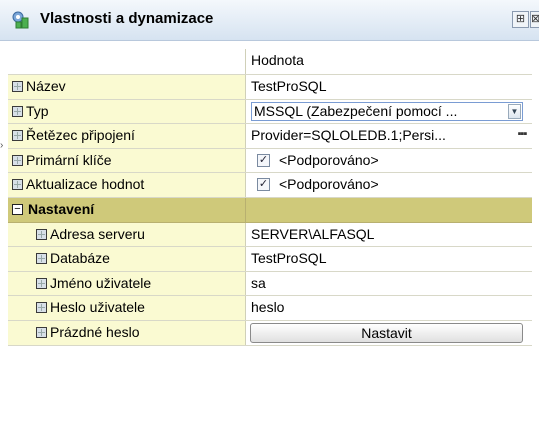 Image resolution: width=539 pixels, height=422 pixels. What do you see at coordinates (127, 61) in the screenshot?
I see `name-column-header` at bounding box center [127, 61].